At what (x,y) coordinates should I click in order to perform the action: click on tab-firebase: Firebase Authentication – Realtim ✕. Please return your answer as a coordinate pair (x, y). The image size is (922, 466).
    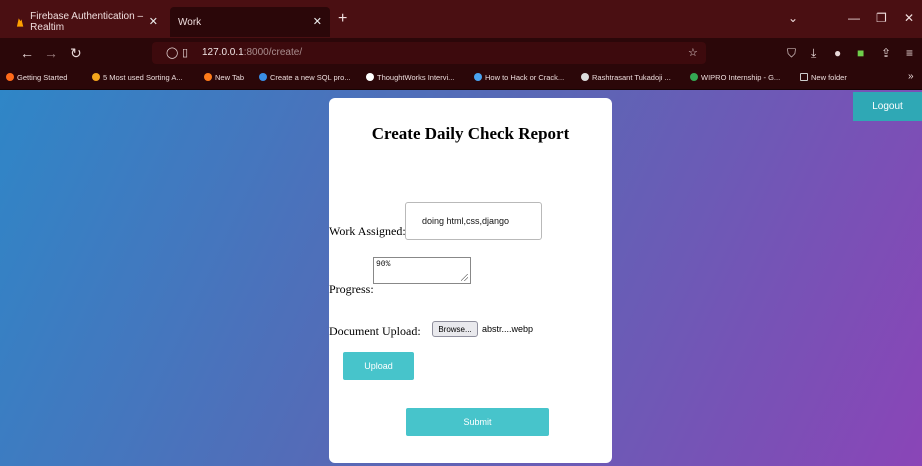
    Looking at the image, I should click on (86, 22).